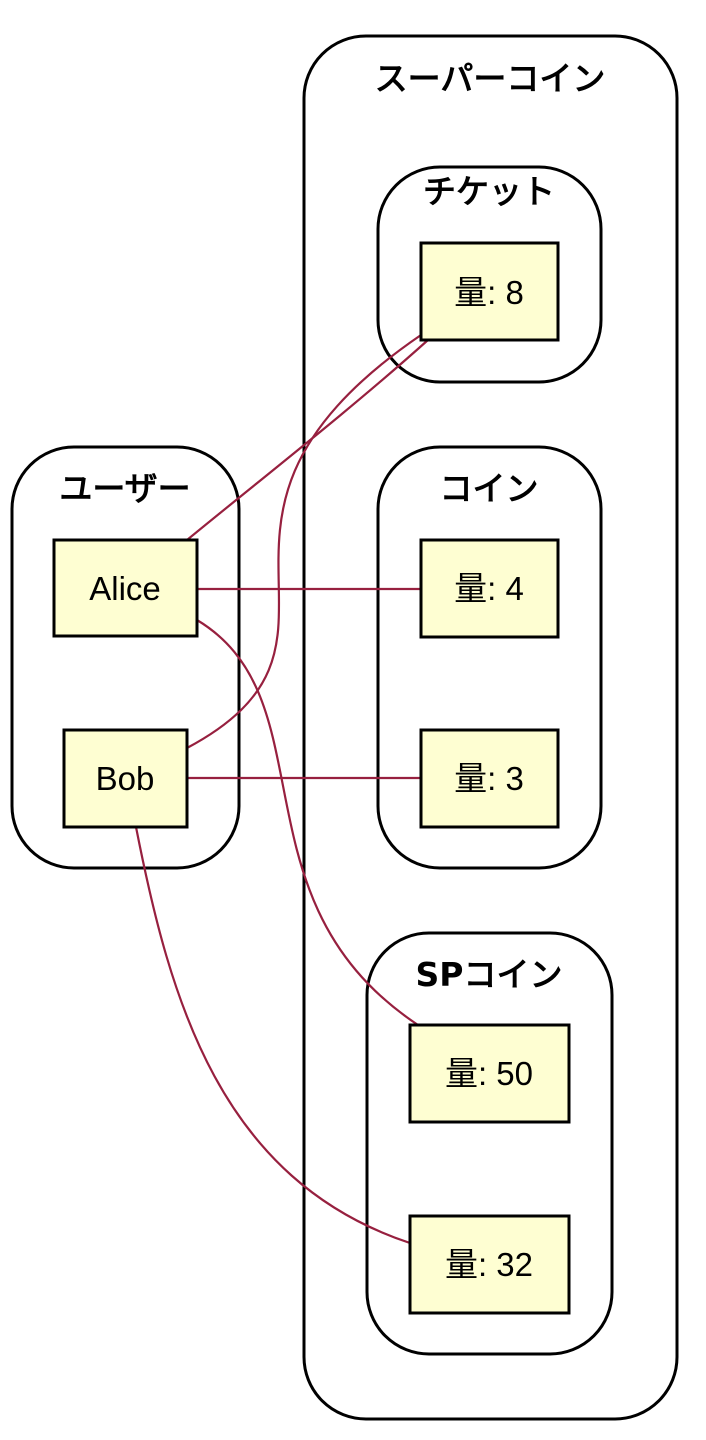  I want to click on cluster-spcoin-label: SPコイン, so click(489, 974).